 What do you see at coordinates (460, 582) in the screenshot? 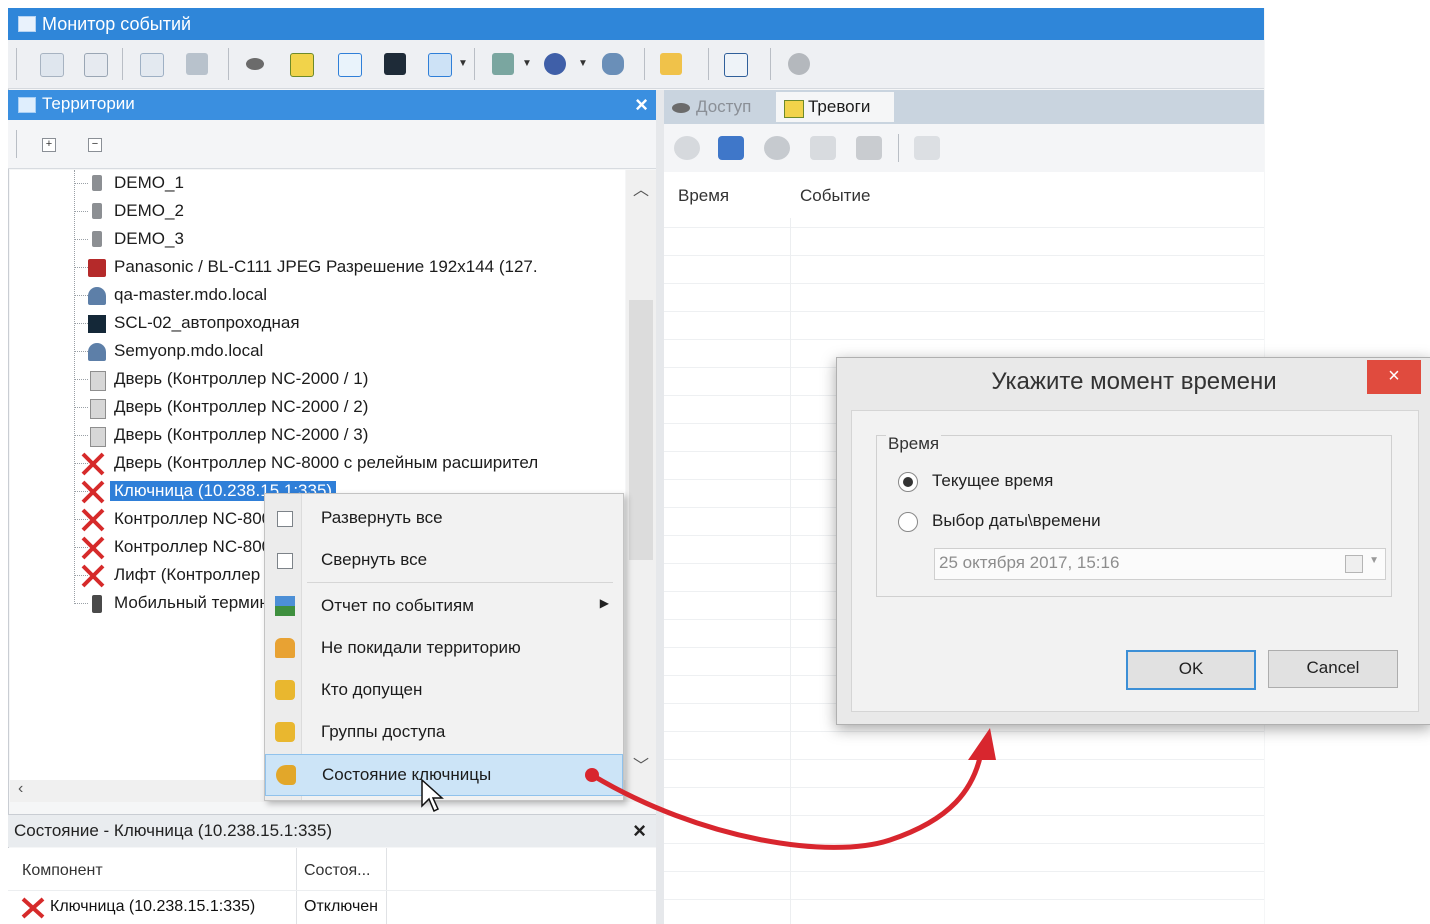
I see `menu-separator` at bounding box center [460, 582].